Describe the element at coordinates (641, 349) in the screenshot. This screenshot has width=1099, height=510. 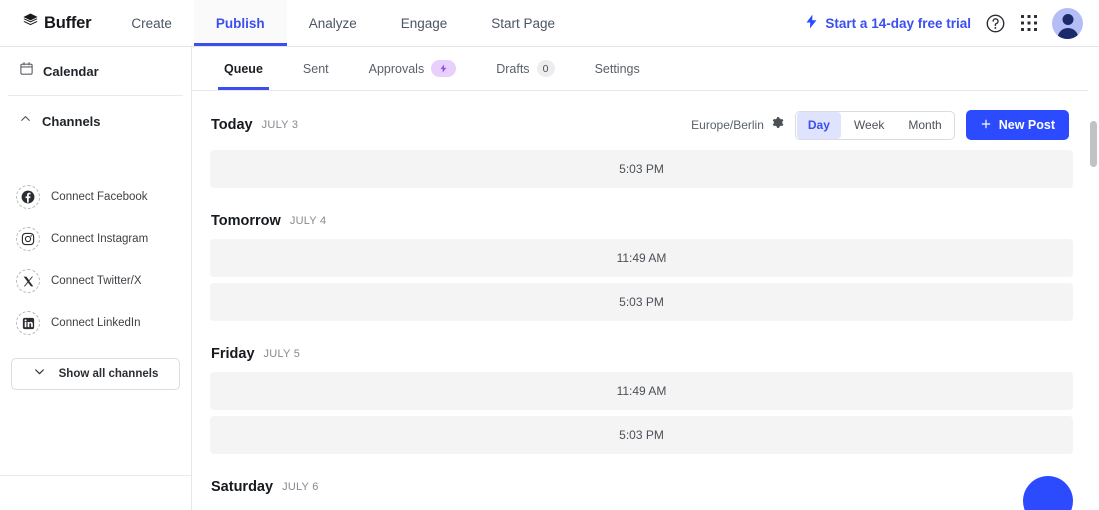
I see `day-header-friday: Friday JULY 5` at that location.